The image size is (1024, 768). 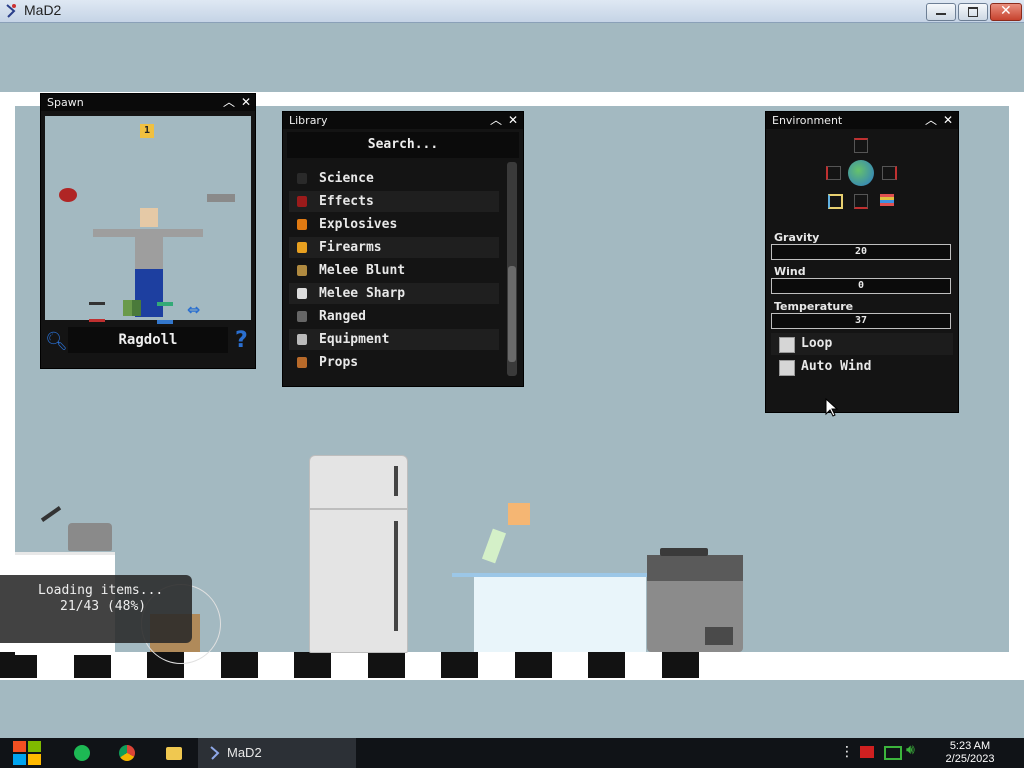 What do you see at coordinates (43, 10) in the screenshot?
I see `window-title: MaD2` at bounding box center [43, 10].